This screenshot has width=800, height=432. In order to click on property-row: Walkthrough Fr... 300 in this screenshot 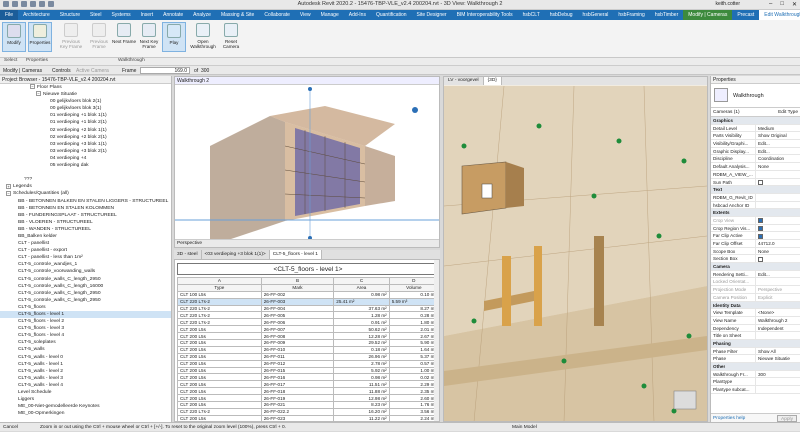, I will do `click(755, 374)`.